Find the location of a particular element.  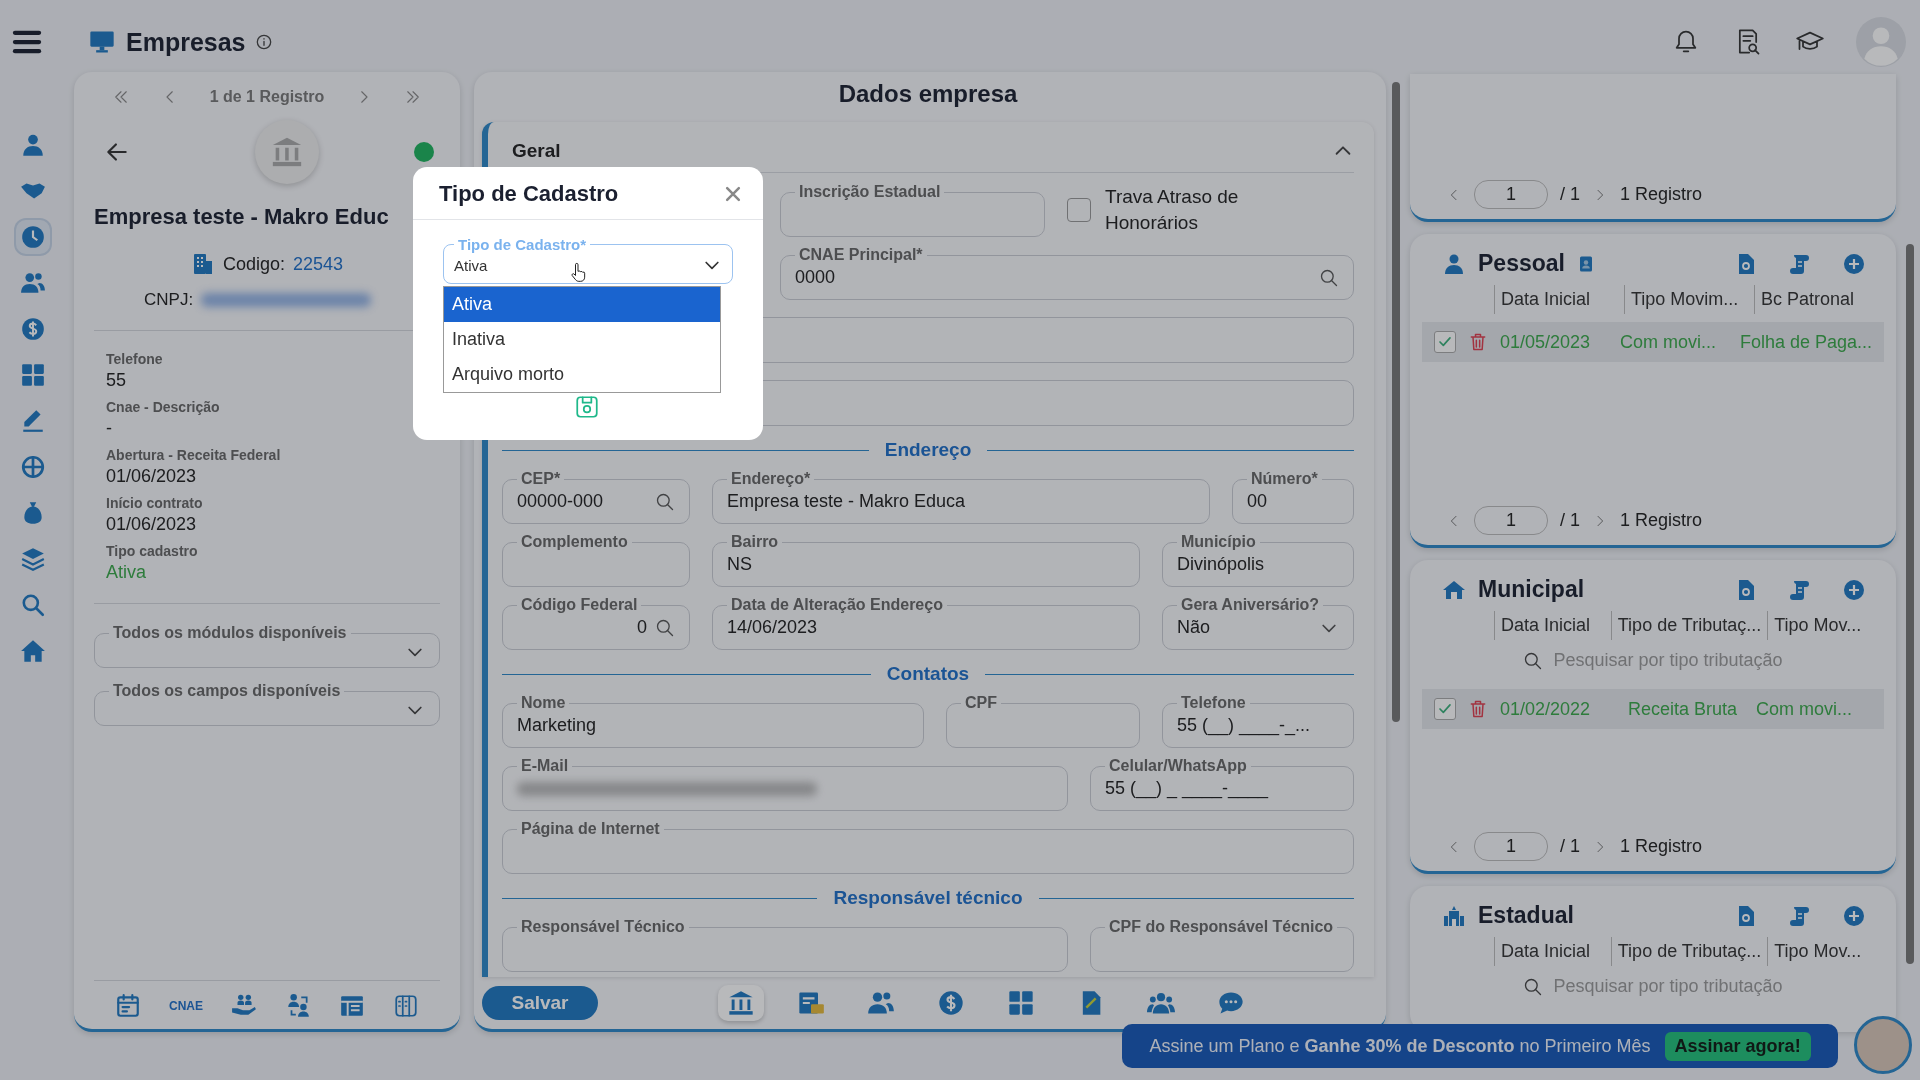

detail-value: - is located at coordinates (109, 428).